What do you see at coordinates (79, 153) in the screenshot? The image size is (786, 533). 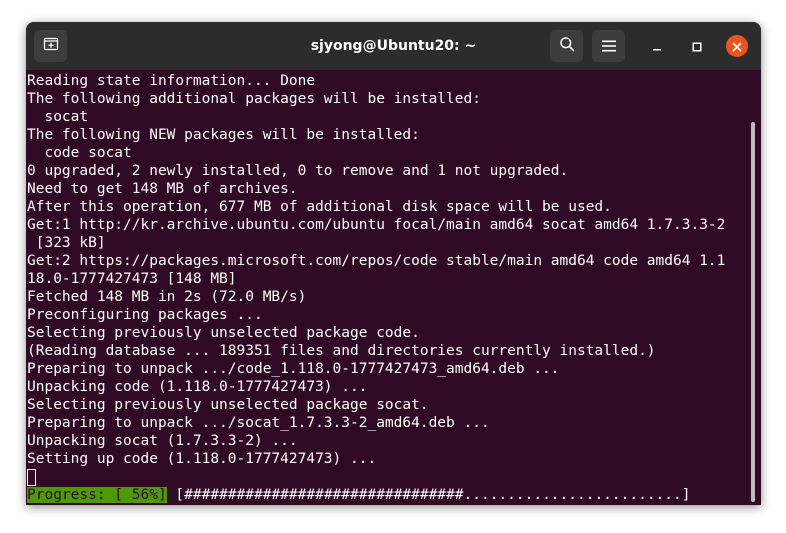 I see `terminal-line: code socat` at bounding box center [79, 153].